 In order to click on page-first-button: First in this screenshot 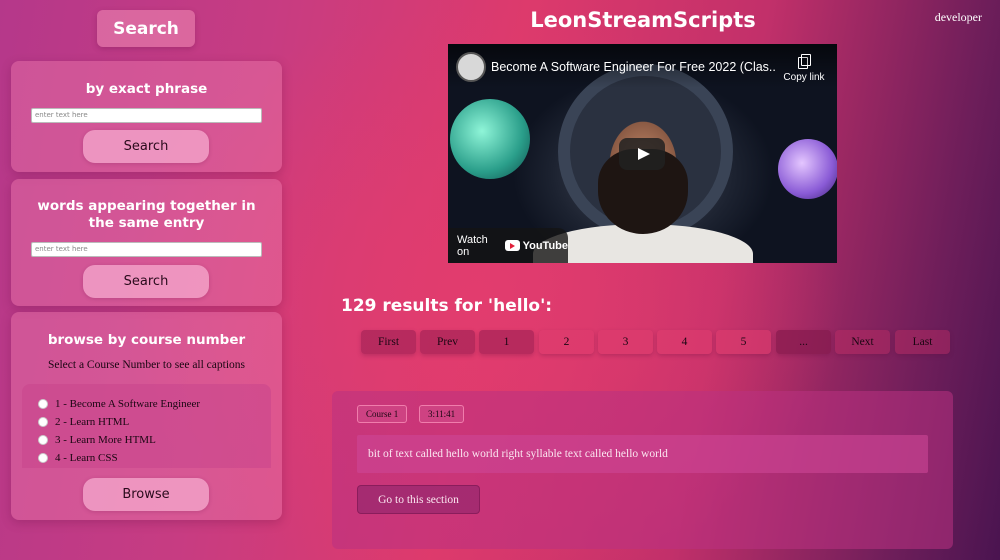, I will do `click(388, 342)`.